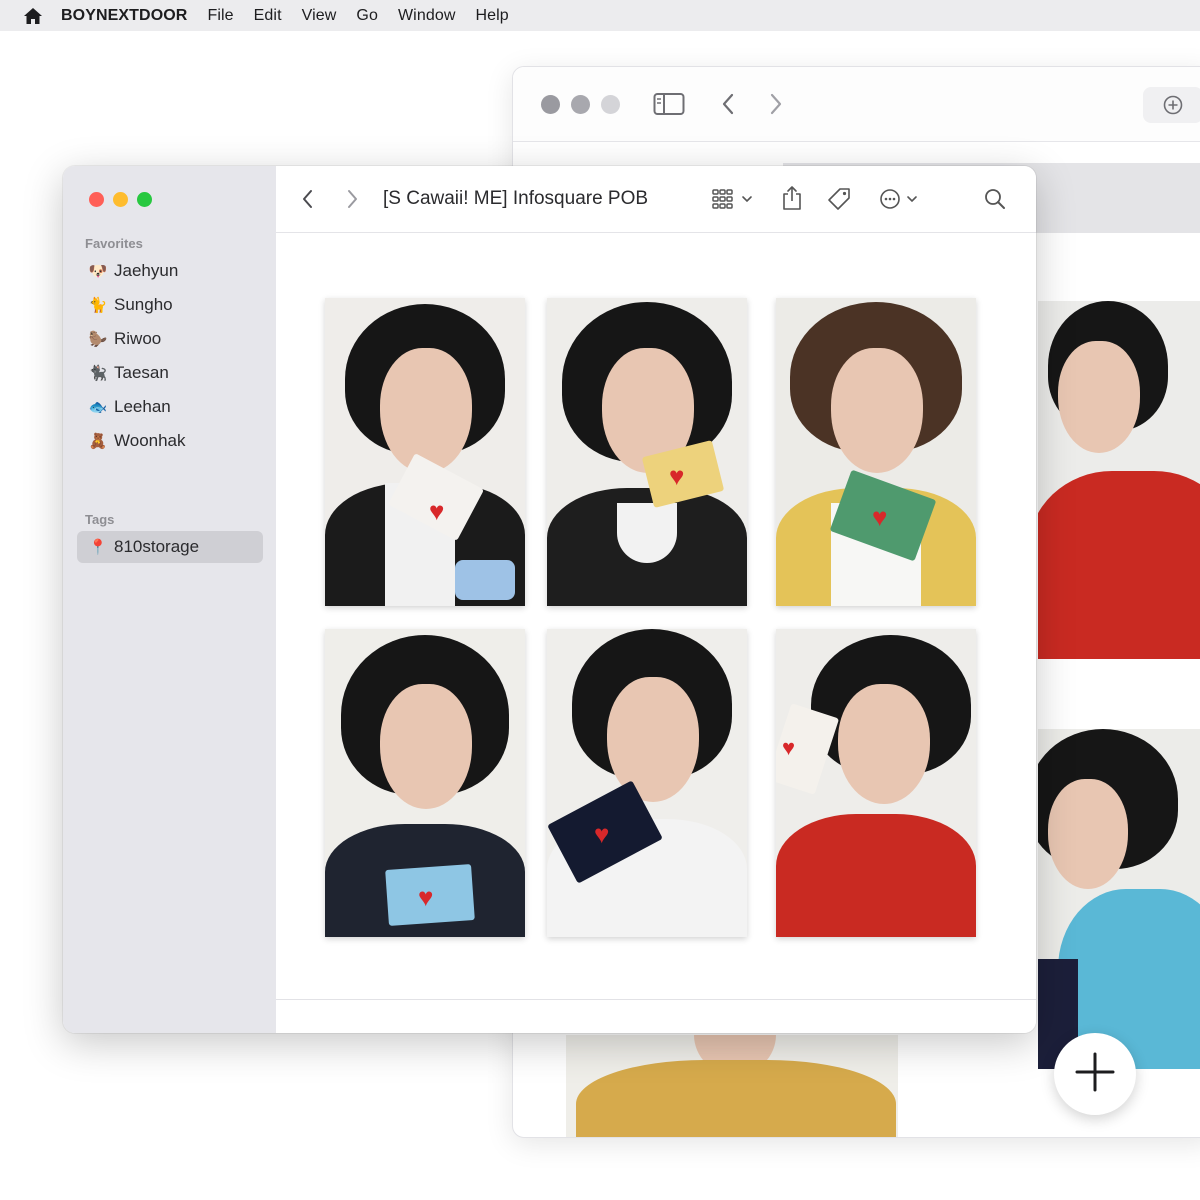  Describe the element at coordinates (170, 339) in the screenshot. I see `sidebar-item-riwoo: 🦫 Riwoo` at that location.